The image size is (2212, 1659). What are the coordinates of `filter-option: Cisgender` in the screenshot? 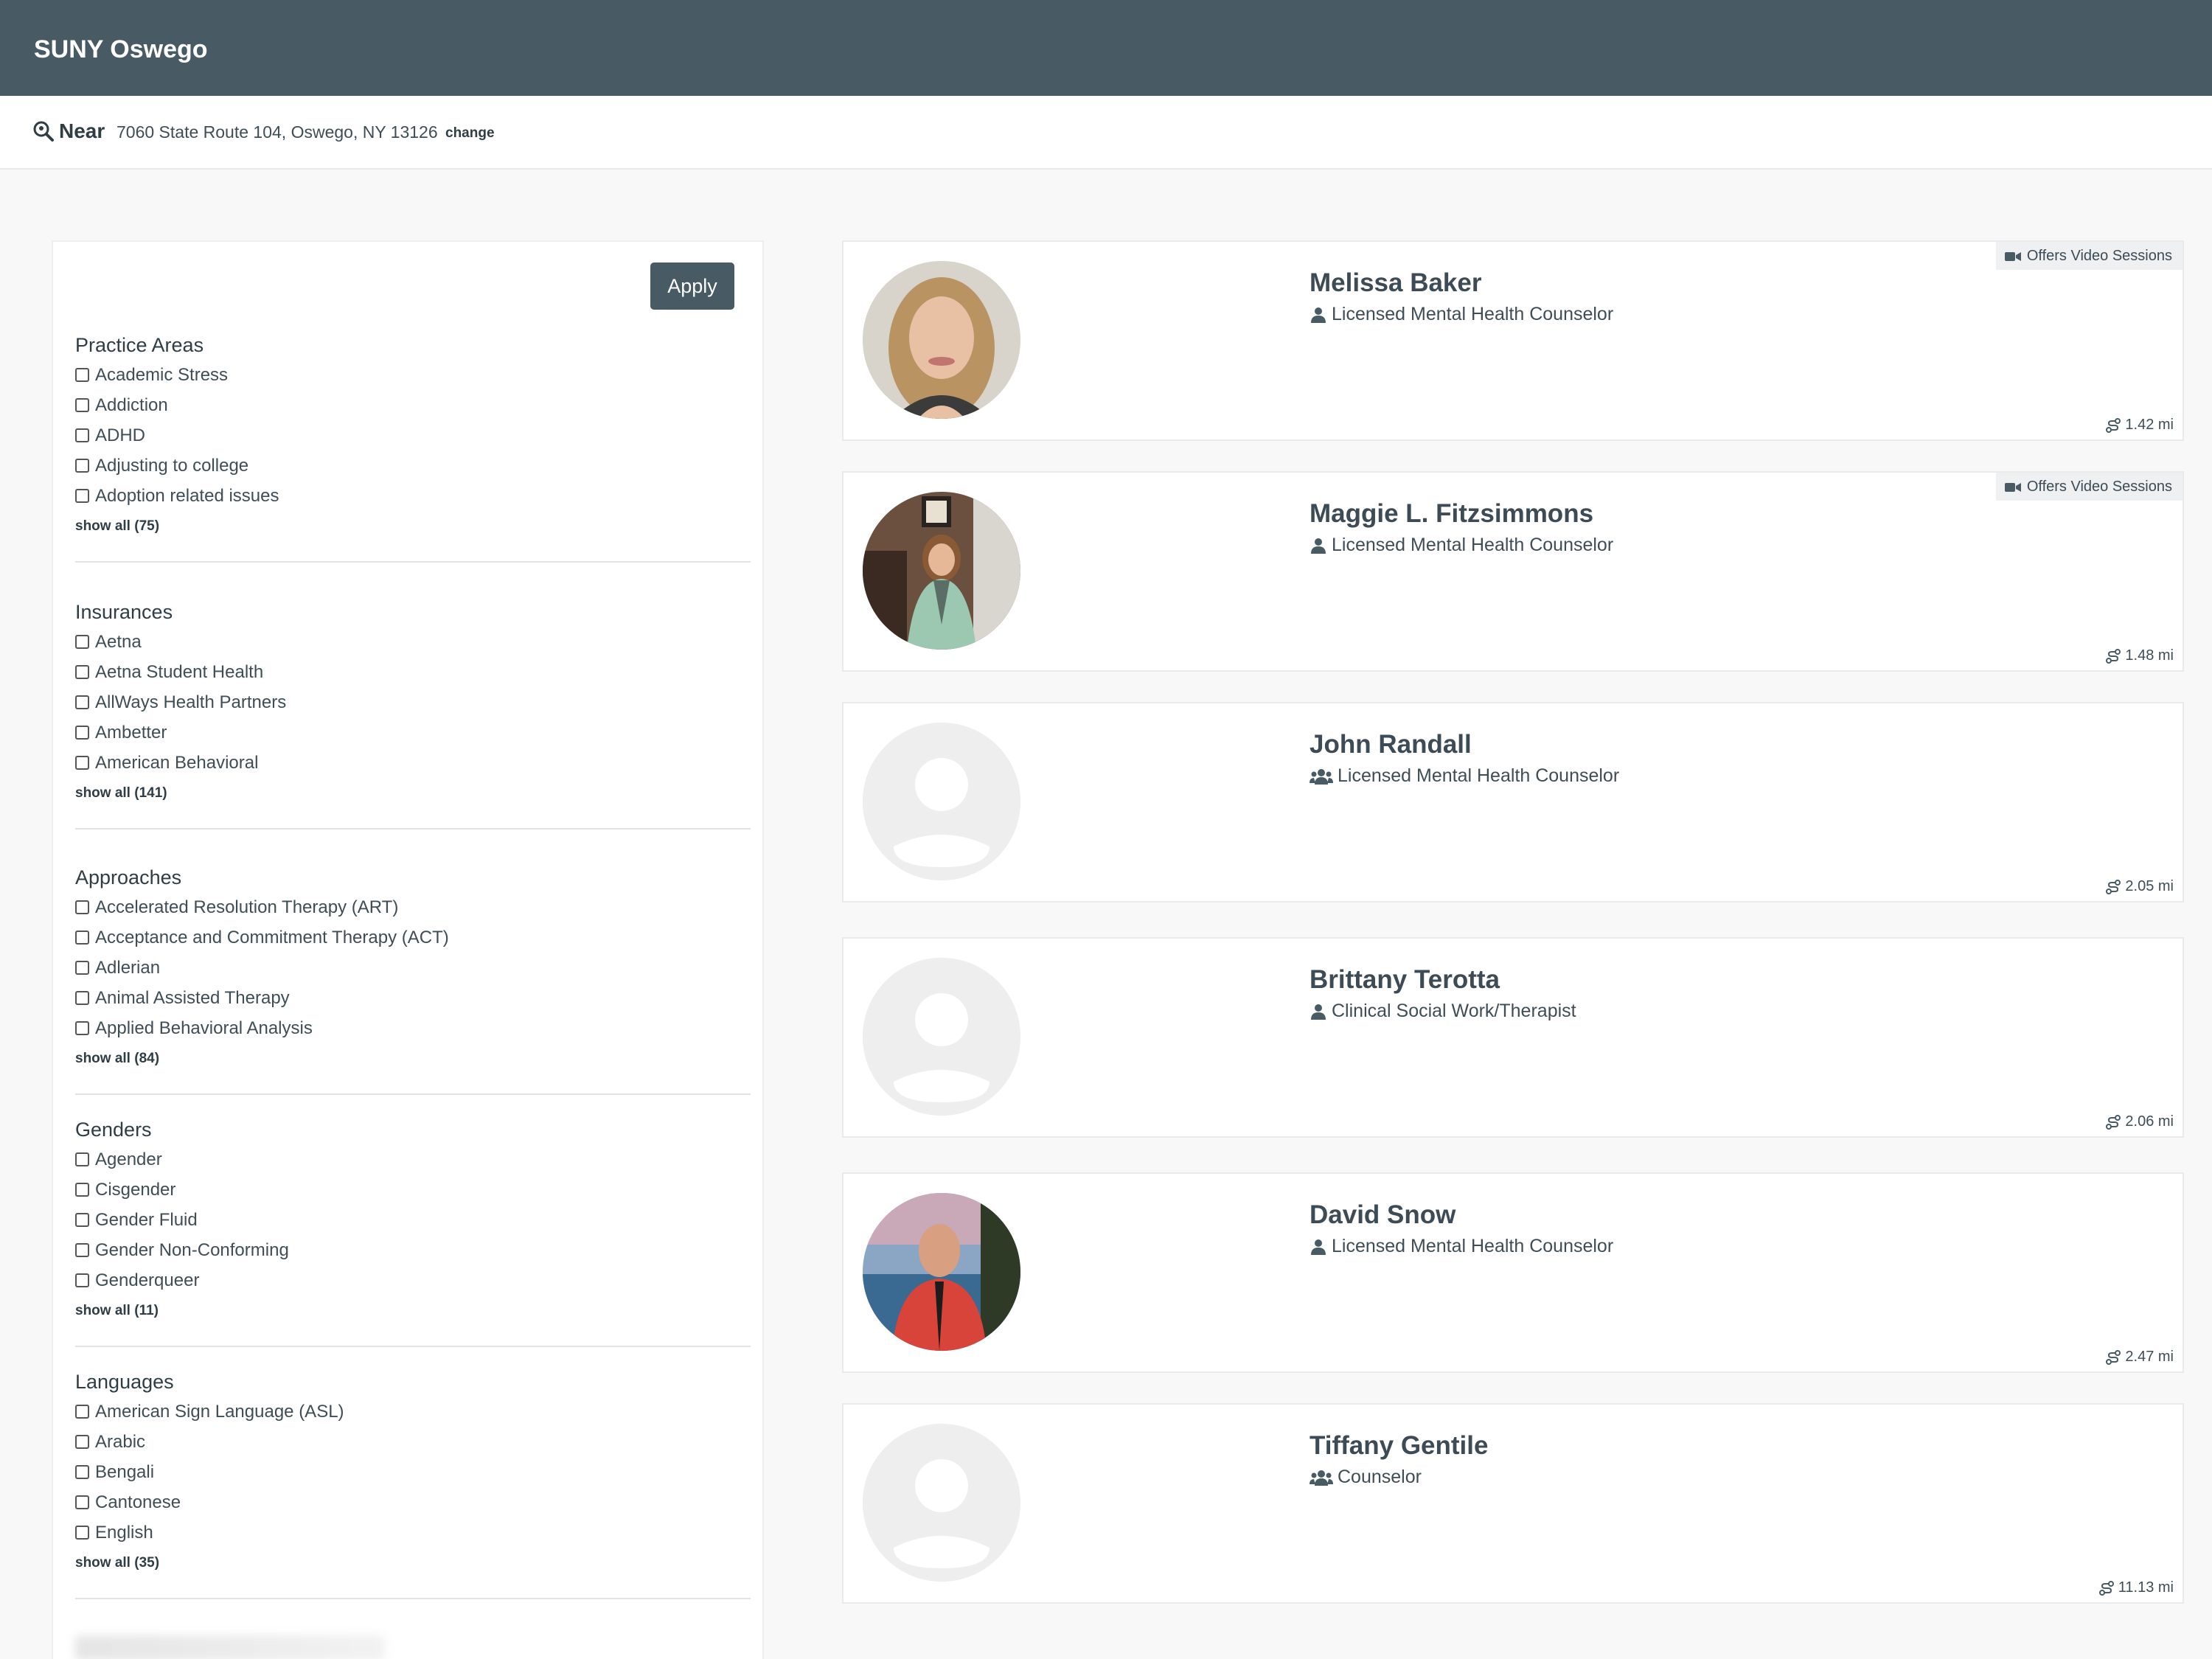 It's located at (413, 1190).